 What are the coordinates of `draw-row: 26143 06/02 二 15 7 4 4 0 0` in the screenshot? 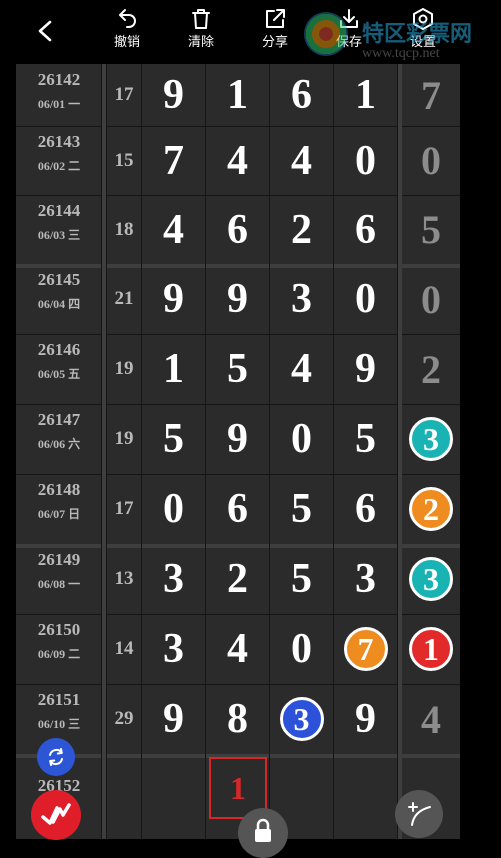 It's located at (238, 161).